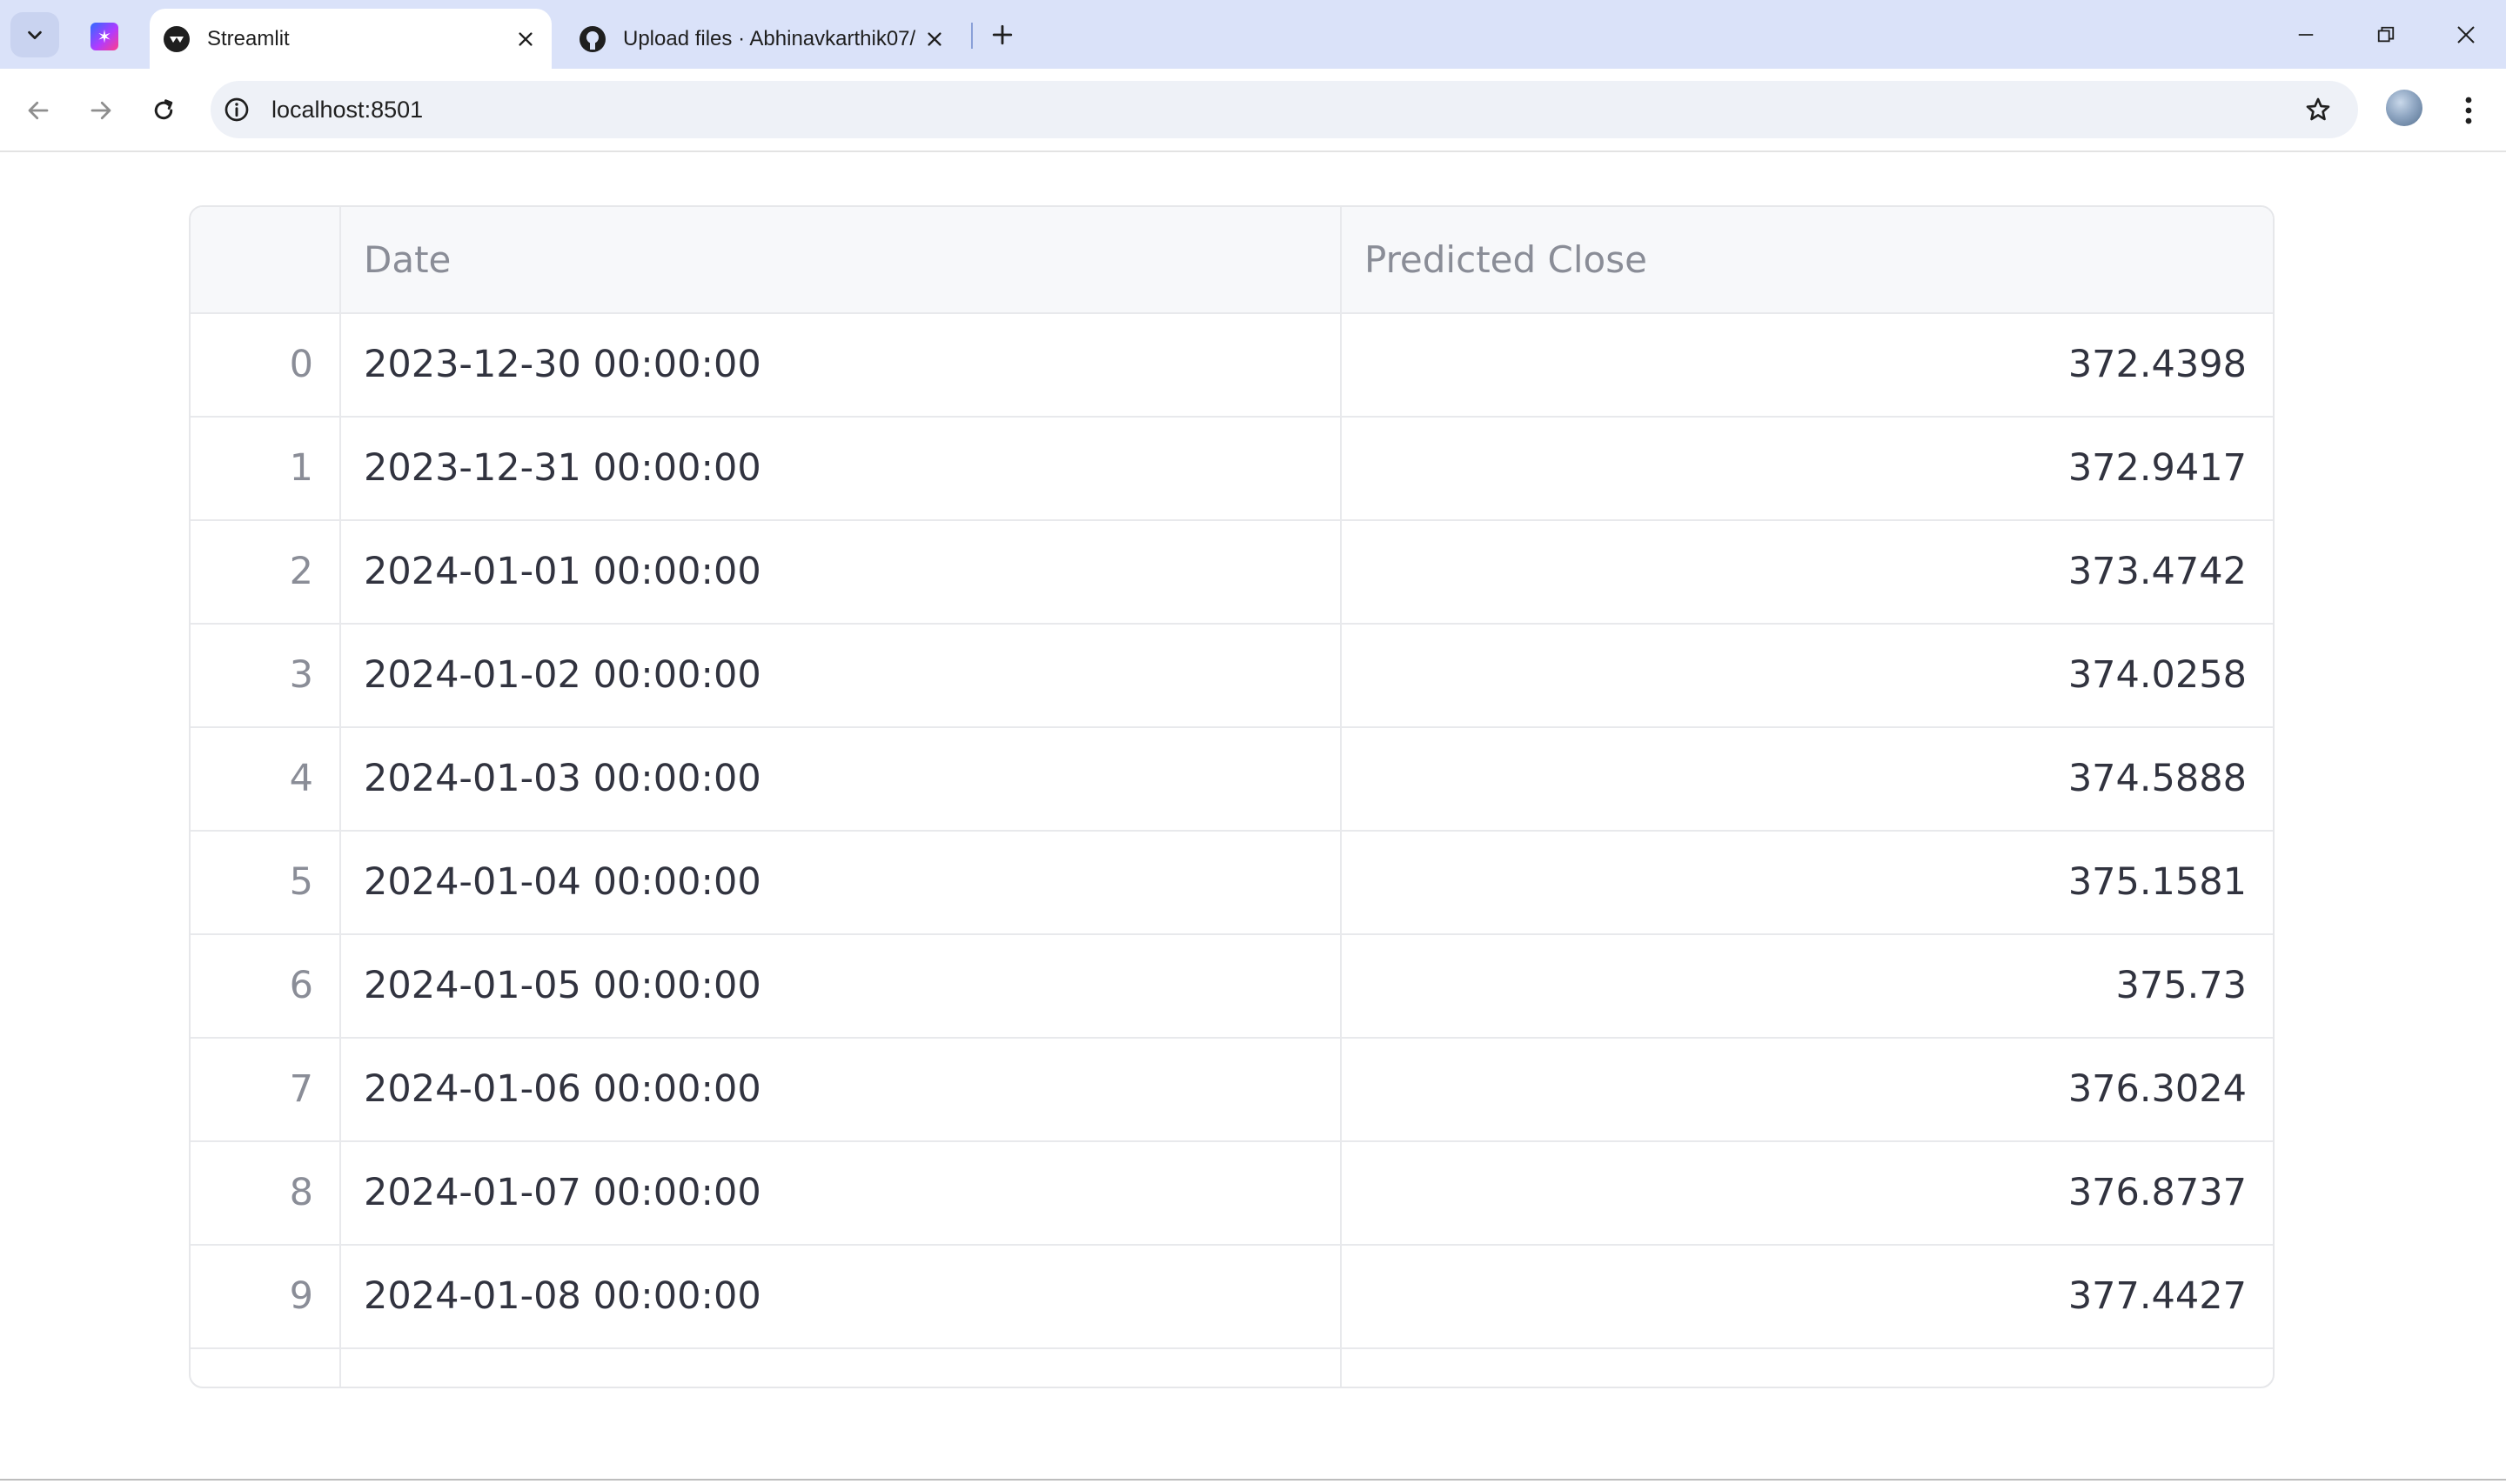  Describe the element at coordinates (248, 38) in the screenshot. I see `tab-title: Streamlit` at that location.